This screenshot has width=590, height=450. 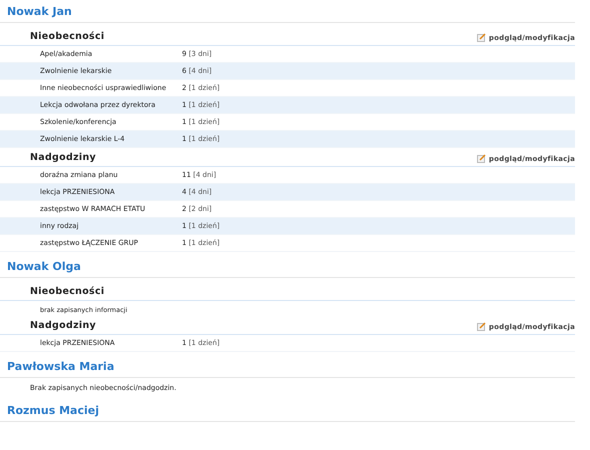 I want to click on person-name: Rozmus Maciej, so click(x=287, y=410).